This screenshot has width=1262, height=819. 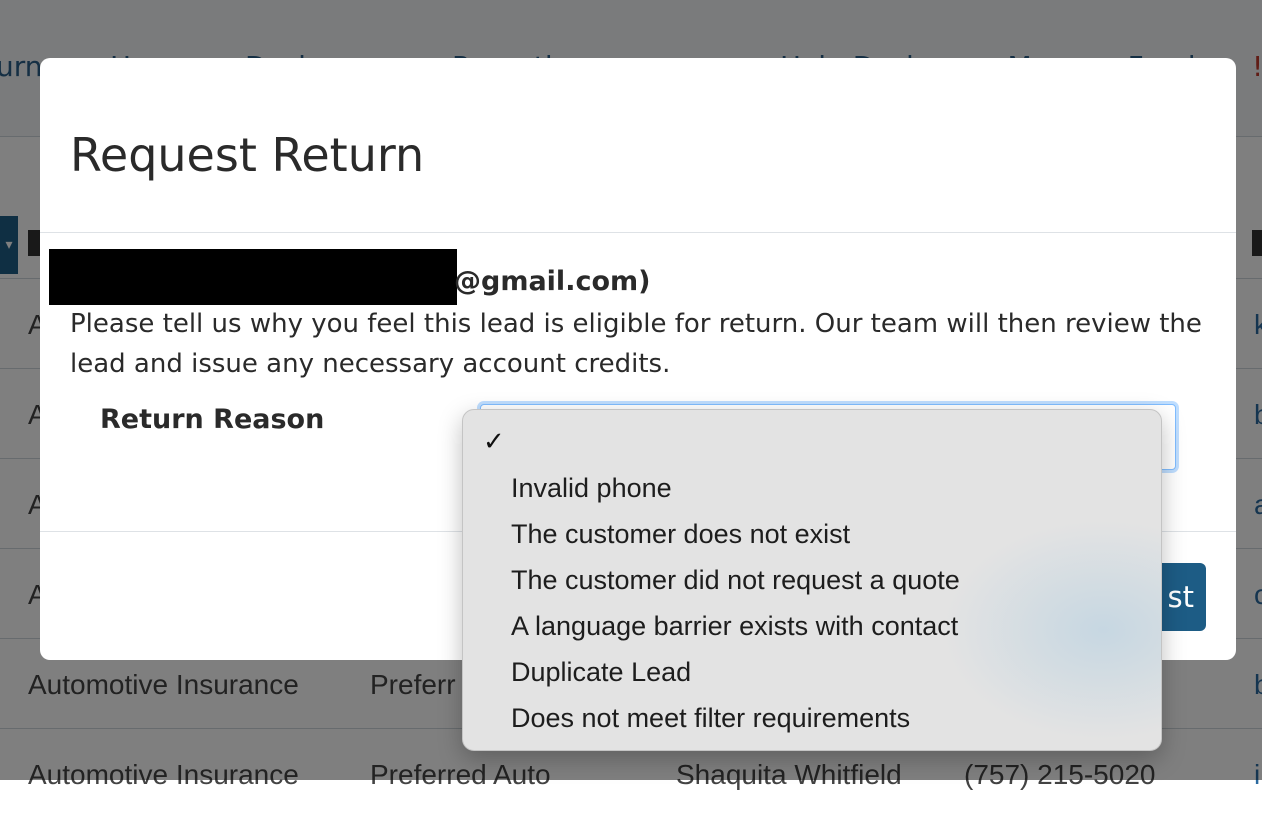 What do you see at coordinates (680, 534) in the screenshot?
I see `dropdown-option-customer-does-not-exist: The customer does not exist` at bounding box center [680, 534].